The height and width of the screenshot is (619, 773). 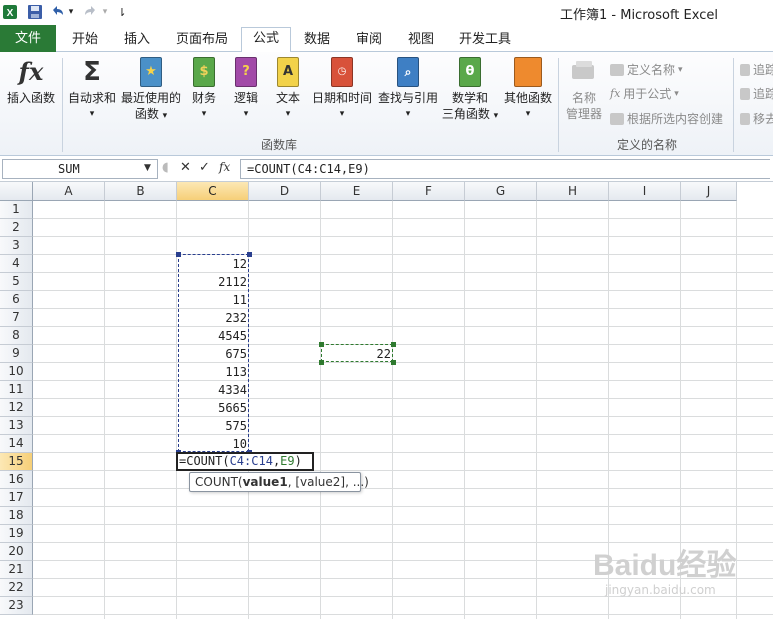 I want to click on undo-dropdown: ▾, so click(x=71, y=12).